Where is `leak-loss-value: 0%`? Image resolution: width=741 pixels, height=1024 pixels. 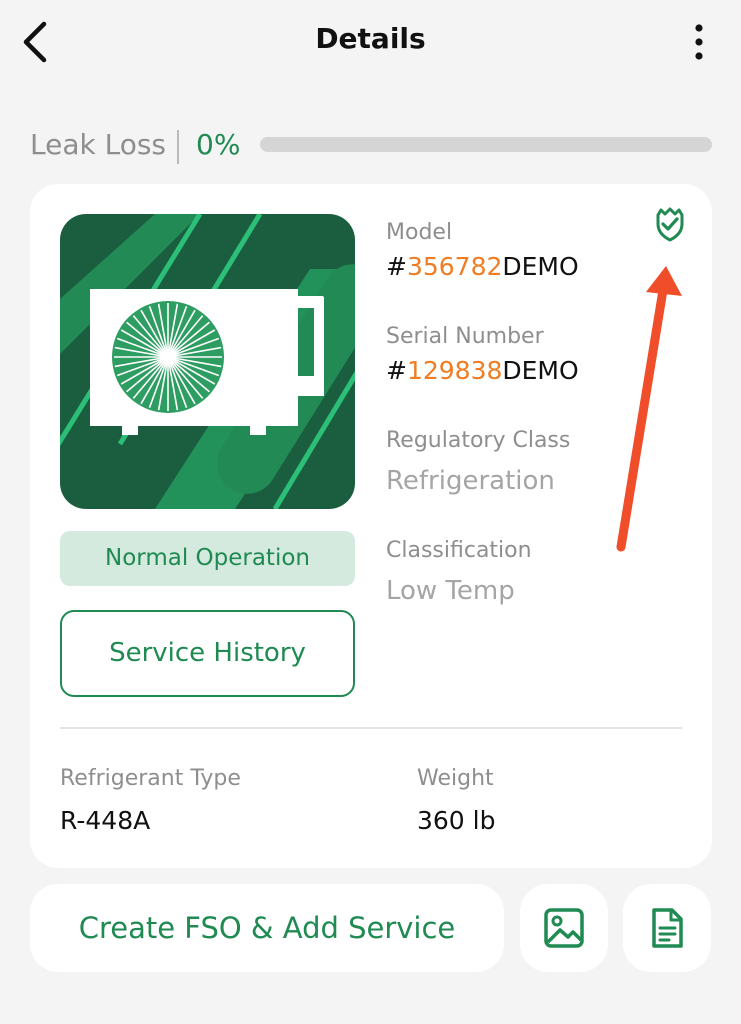 leak-loss-value: 0% is located at coordinates (218, 144).